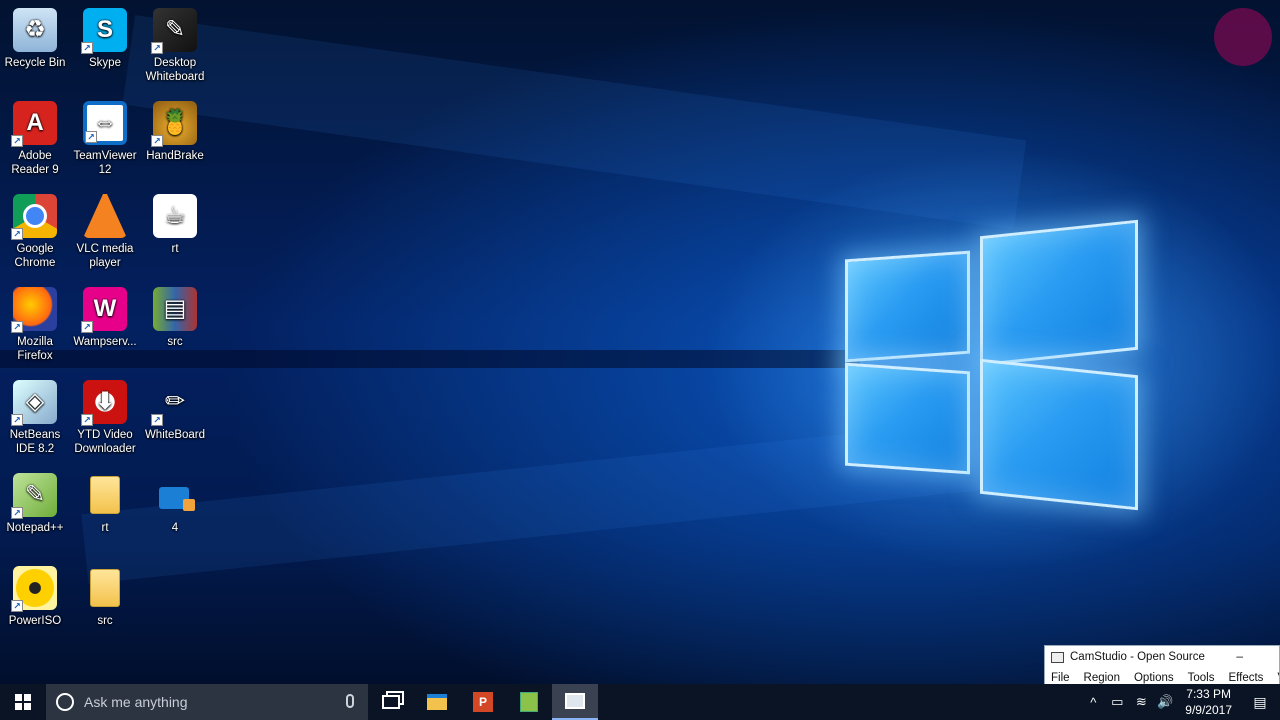  I want to click on logo-pane-bottom-right, so click(1059, 434).